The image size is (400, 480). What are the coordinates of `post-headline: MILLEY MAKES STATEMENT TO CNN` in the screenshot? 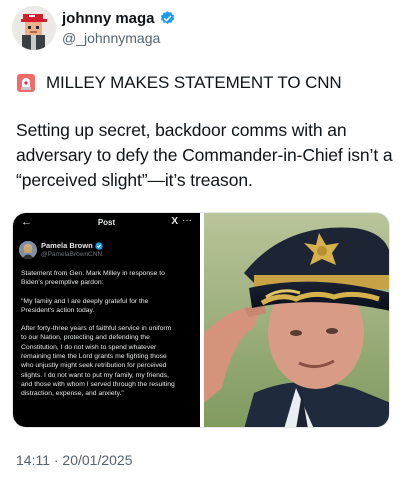 It's located at (194, 82).